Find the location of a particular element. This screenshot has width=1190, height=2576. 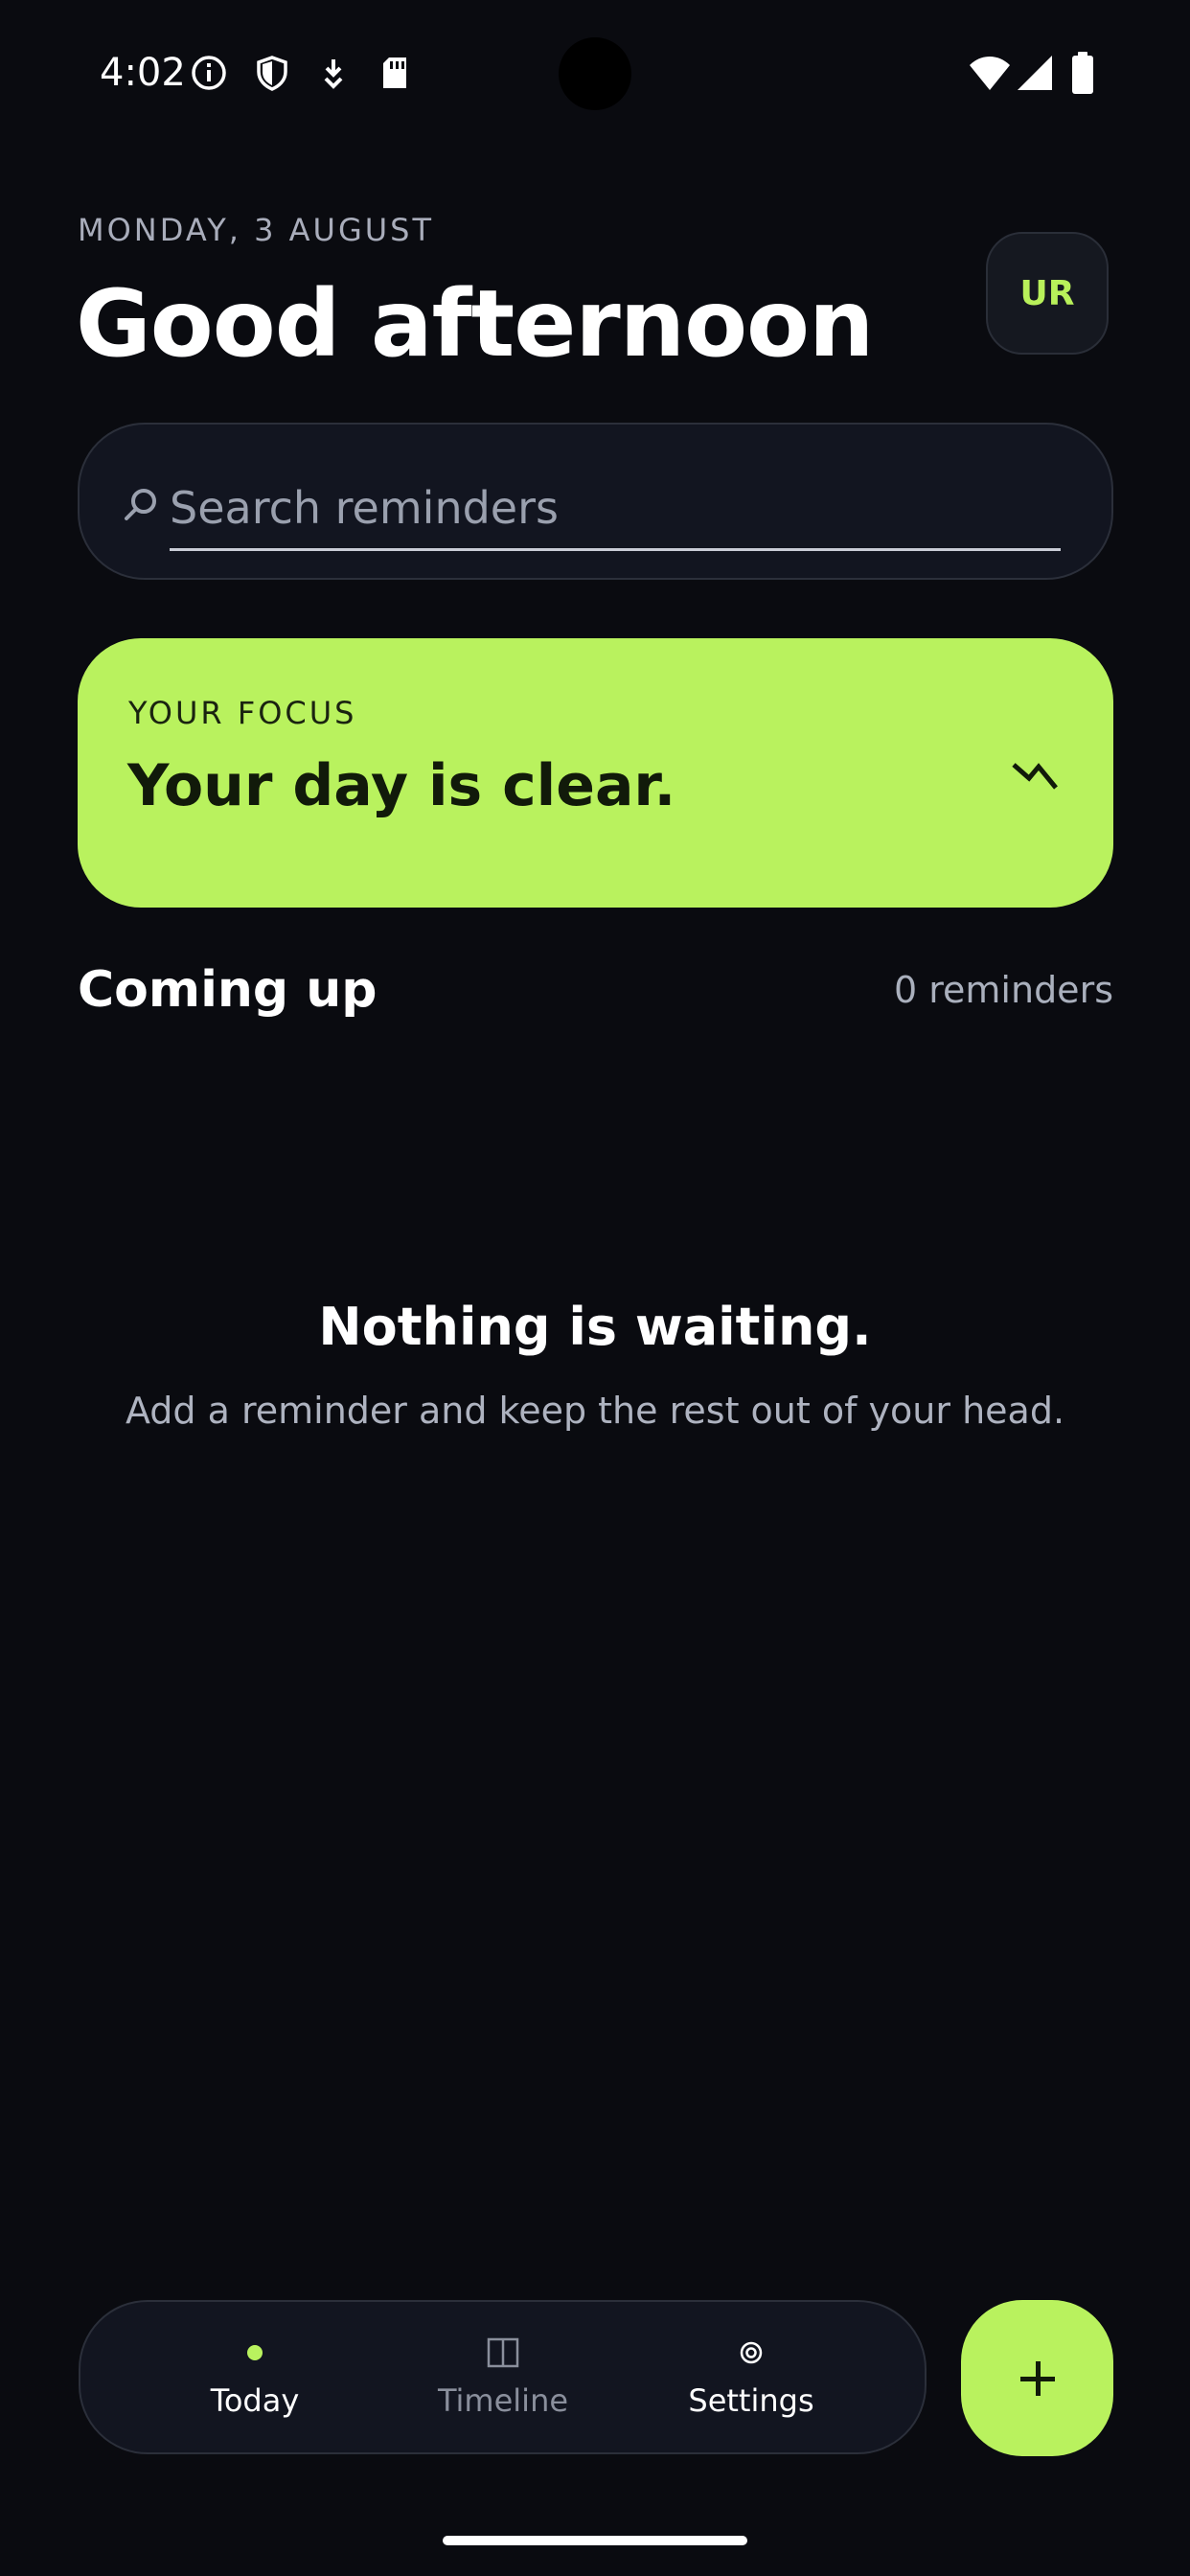

date-label: MONDAY, 3 AUGUST is located at coordinates (256, 230).